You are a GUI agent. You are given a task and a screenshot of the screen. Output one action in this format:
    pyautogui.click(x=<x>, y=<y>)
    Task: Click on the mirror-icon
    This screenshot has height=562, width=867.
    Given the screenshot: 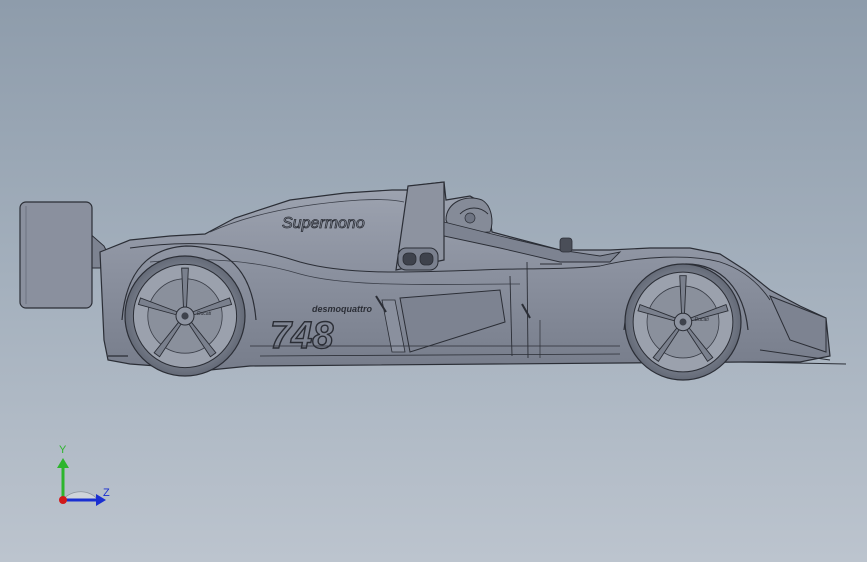 What is the action you would take?
    pyautogui.click(x=566, y=245)
    